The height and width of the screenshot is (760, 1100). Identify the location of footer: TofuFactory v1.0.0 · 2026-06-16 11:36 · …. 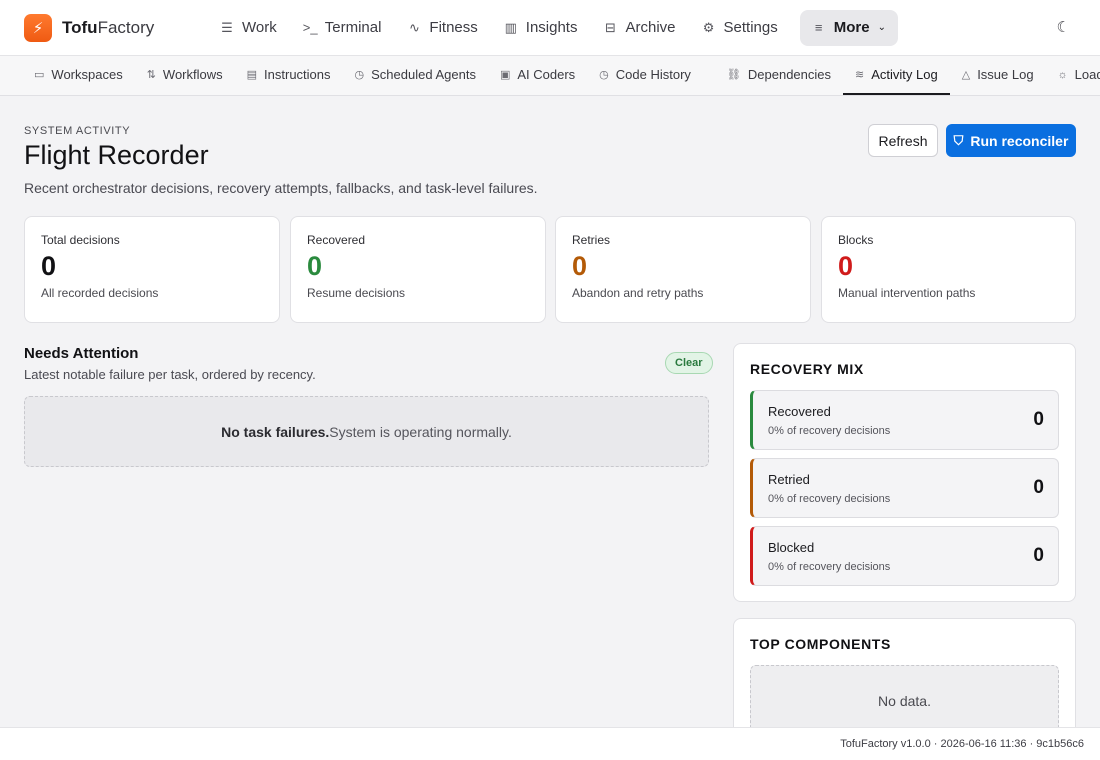
(550, 743).